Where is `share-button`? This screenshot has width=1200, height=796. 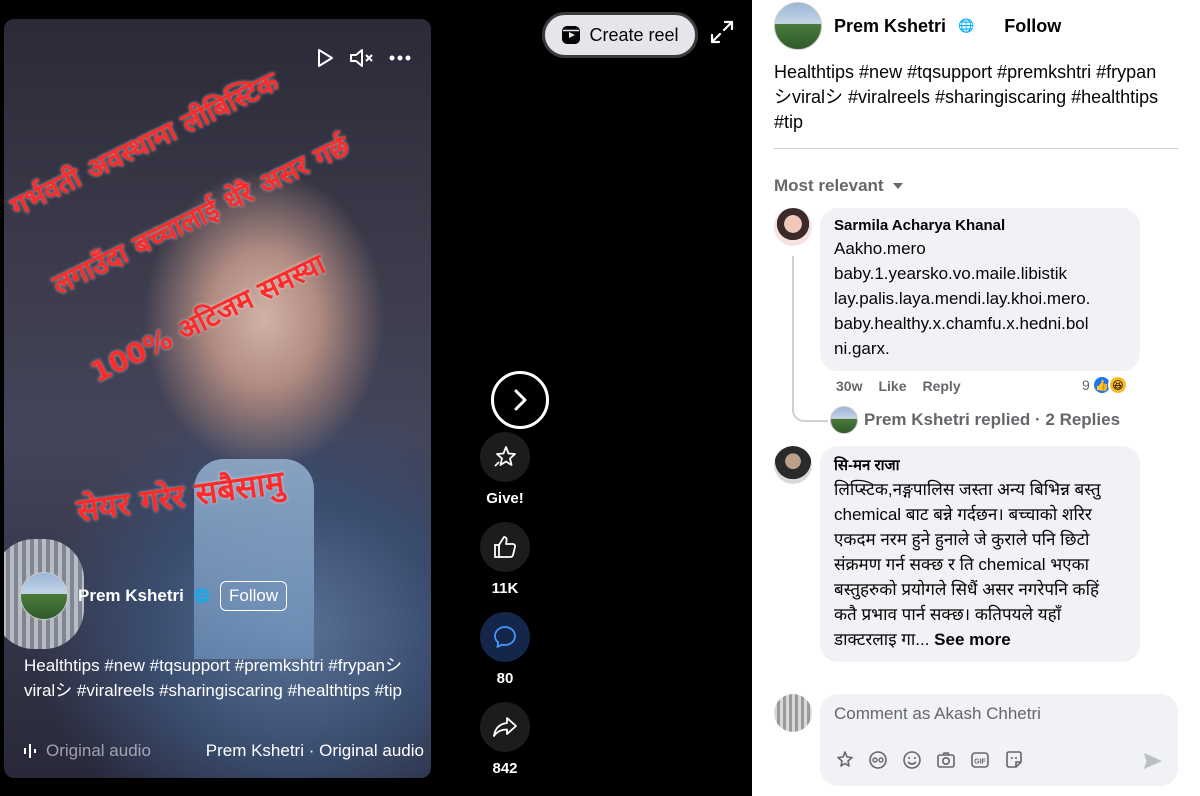 share-button is located at coordinates (505, 727).